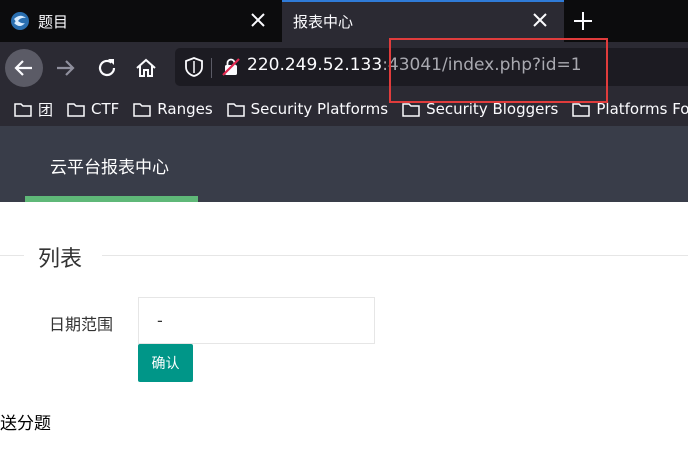 This screenshot has width=688, height=469. I want to click on nav-item-report-center: 云平台报表中心, so click(109, 165).